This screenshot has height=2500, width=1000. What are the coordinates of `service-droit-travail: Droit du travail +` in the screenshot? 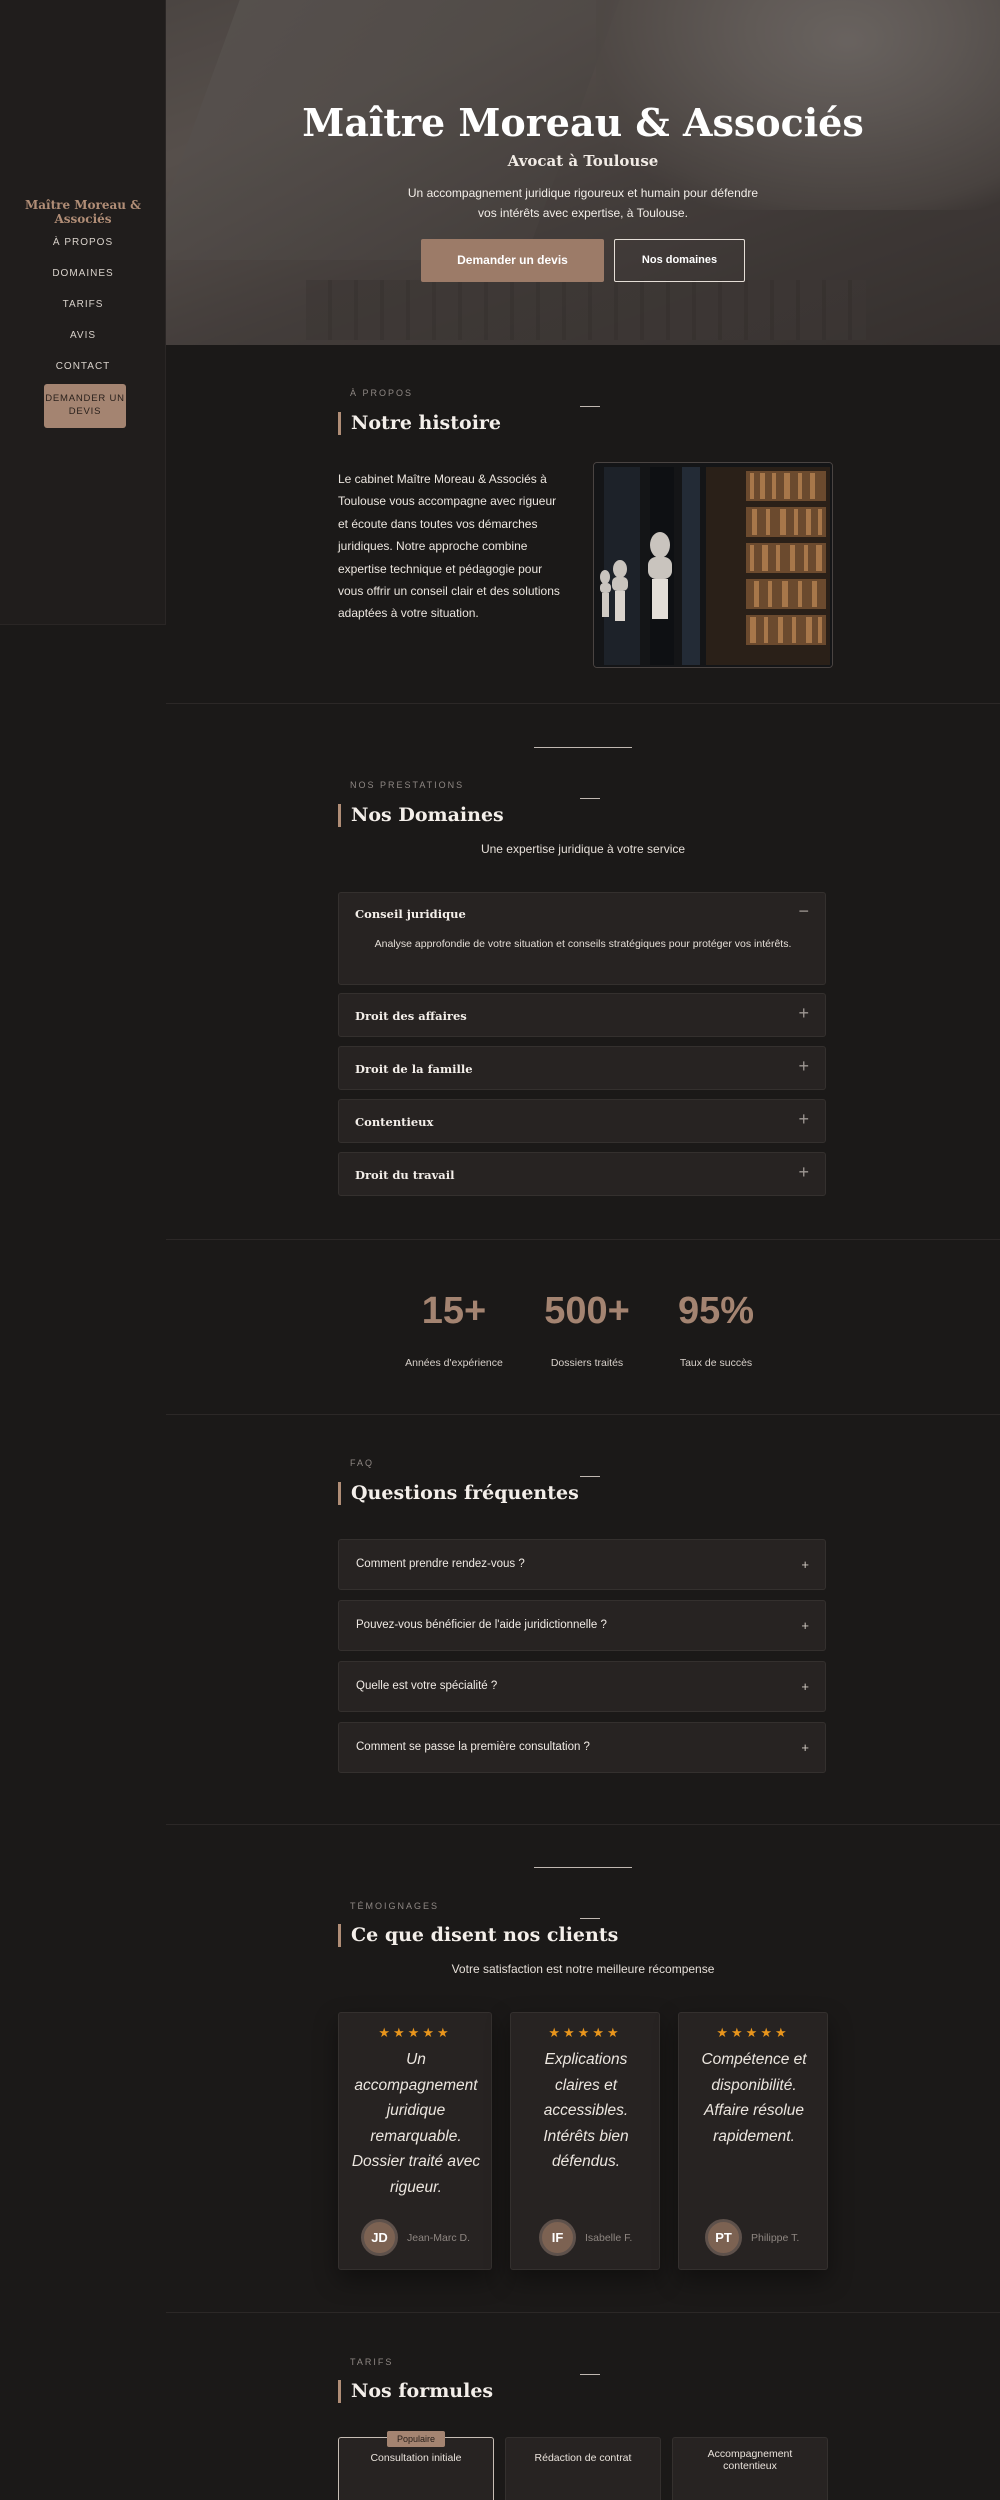 It's located at (582, 1174).